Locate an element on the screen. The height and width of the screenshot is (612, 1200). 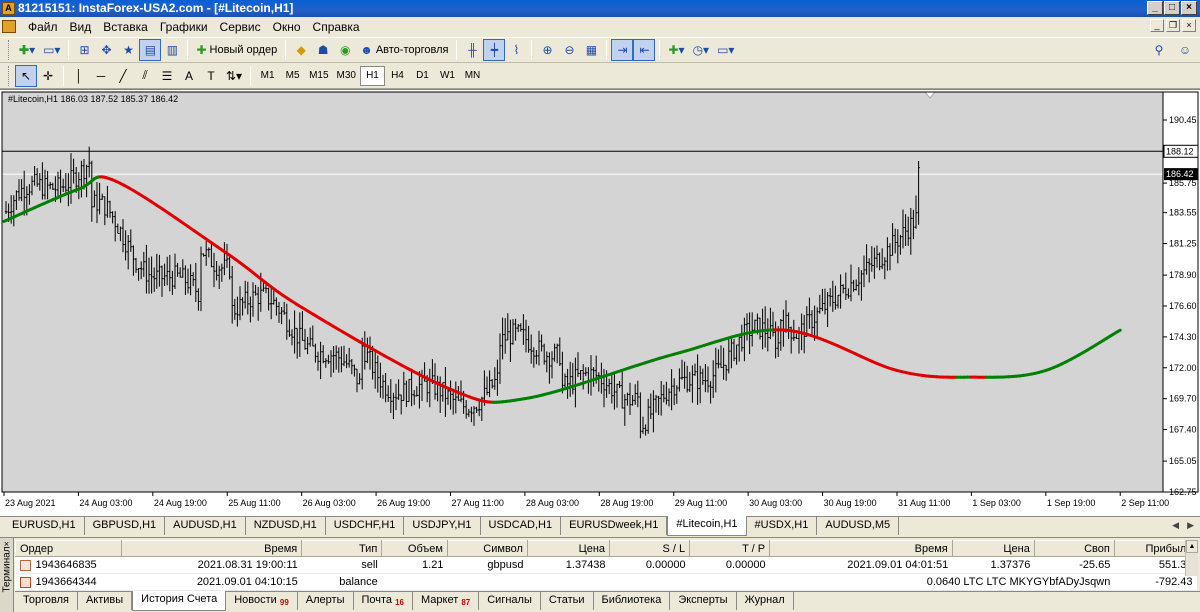
timeframe-mn: MN is located at coordinates (472, 76).